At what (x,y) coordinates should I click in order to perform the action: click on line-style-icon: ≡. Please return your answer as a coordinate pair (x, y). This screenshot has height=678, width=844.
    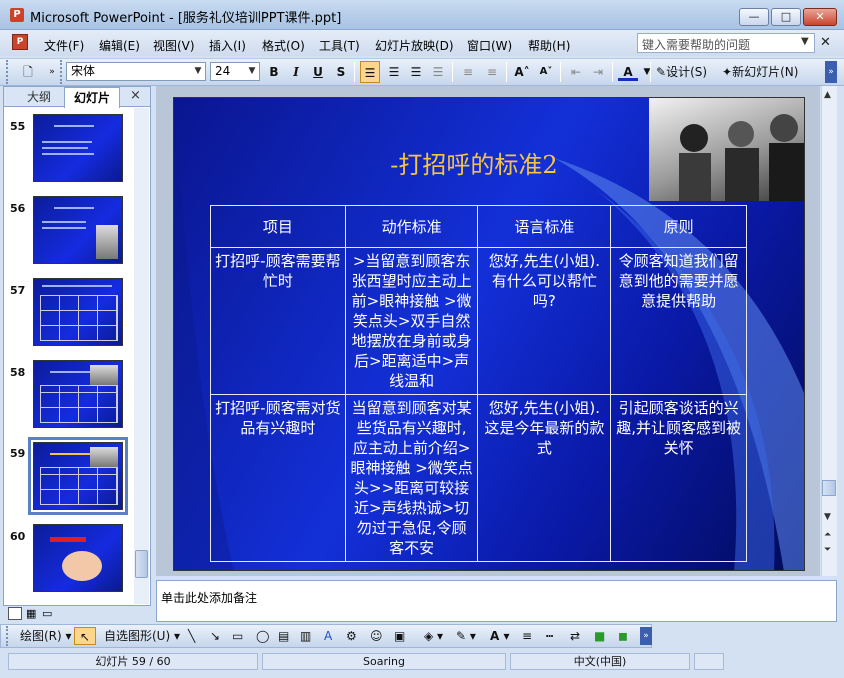
    Looking at the image, I should click on (527, 636).